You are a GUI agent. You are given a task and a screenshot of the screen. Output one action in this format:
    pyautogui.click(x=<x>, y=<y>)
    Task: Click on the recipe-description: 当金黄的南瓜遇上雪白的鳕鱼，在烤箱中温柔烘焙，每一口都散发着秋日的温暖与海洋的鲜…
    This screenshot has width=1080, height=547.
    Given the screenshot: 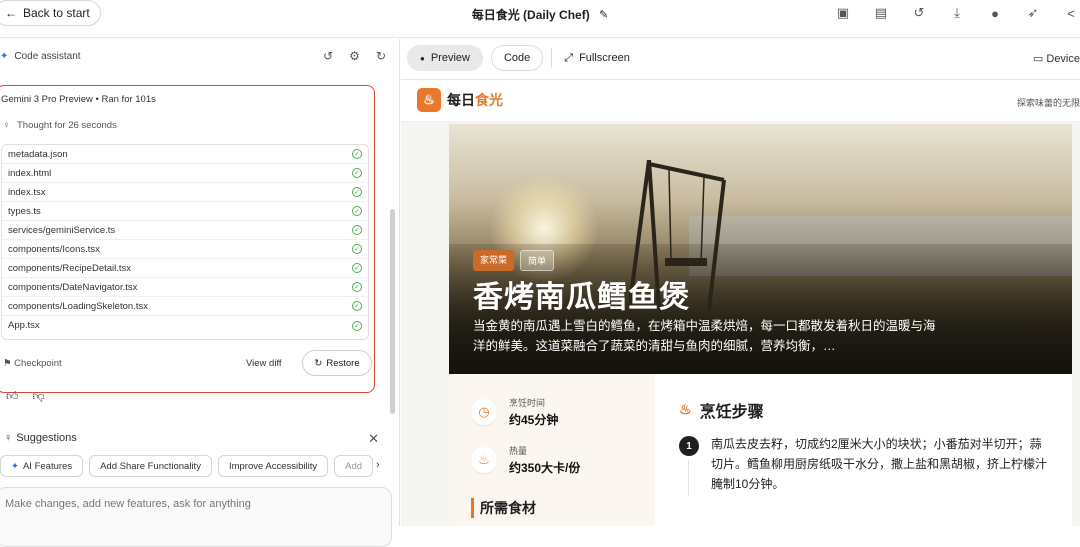 What is the action you would take?
    pyautogui.click(x=704, y=336)
    